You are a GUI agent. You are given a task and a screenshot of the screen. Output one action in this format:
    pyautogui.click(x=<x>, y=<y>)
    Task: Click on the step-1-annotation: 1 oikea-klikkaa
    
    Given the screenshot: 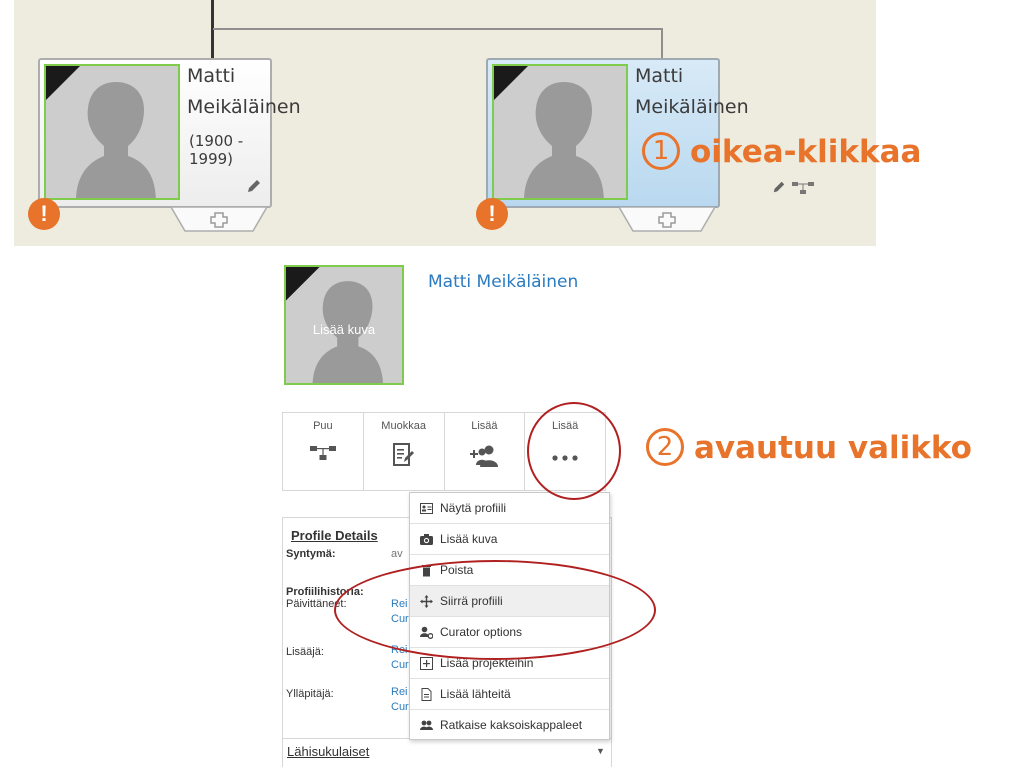 What is the action you would take?
    pyautogui.click(x=782, y=152)
    